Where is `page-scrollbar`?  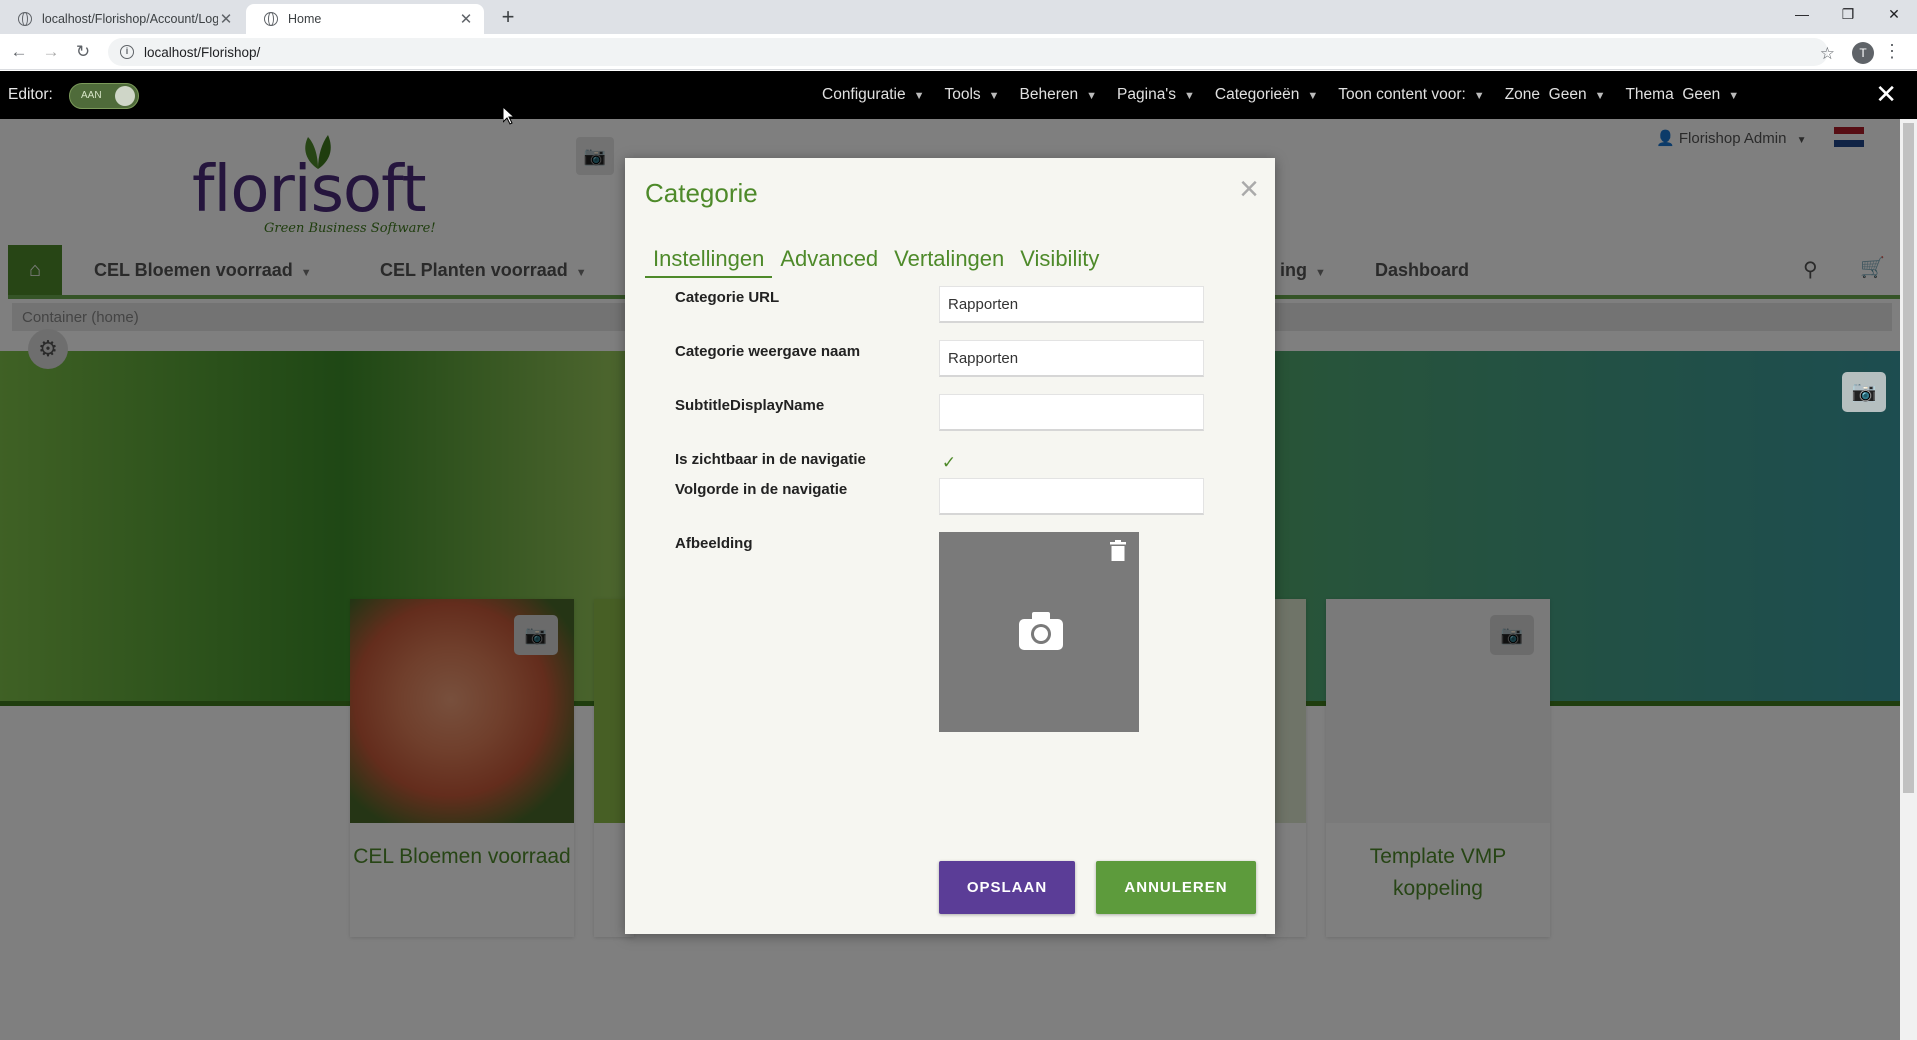
page-scrollbar is located at coordinates (1908, 579).